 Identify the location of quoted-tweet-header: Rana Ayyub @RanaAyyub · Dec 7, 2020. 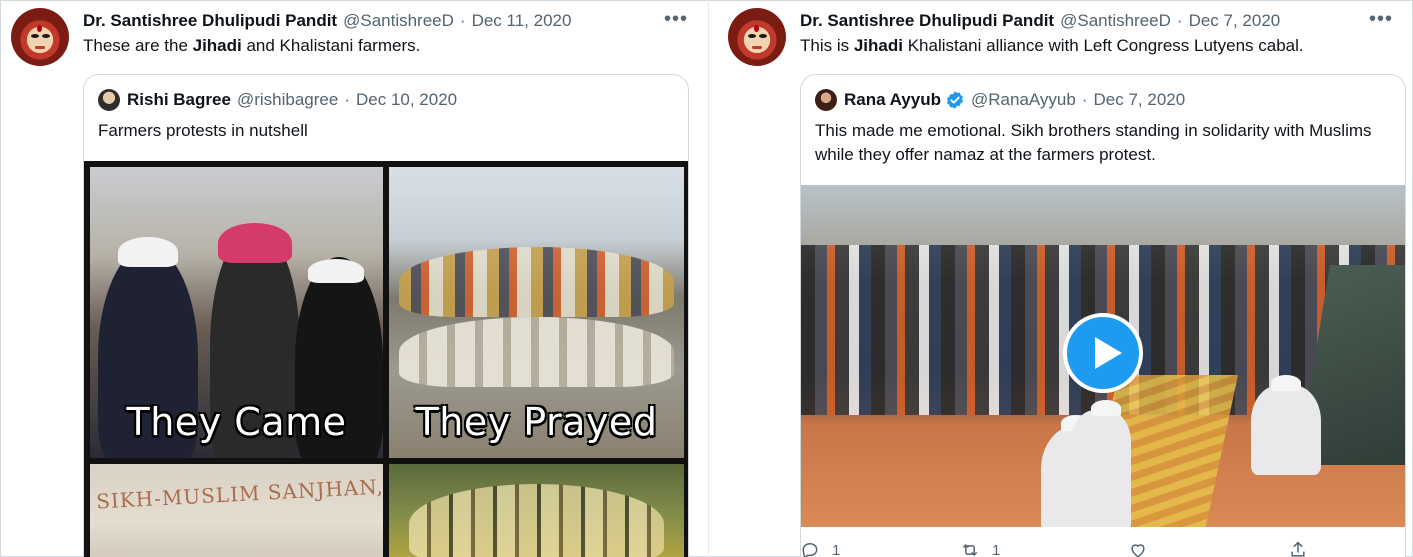
(1000, 100).